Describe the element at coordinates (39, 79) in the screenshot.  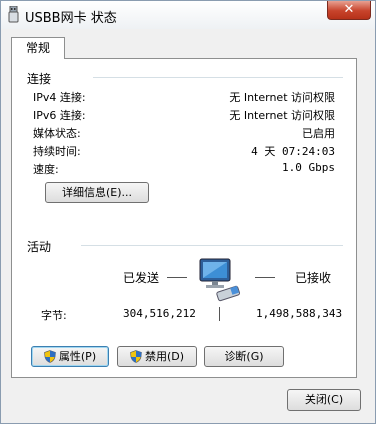
I see `connection-section-title: 连接` at that location.